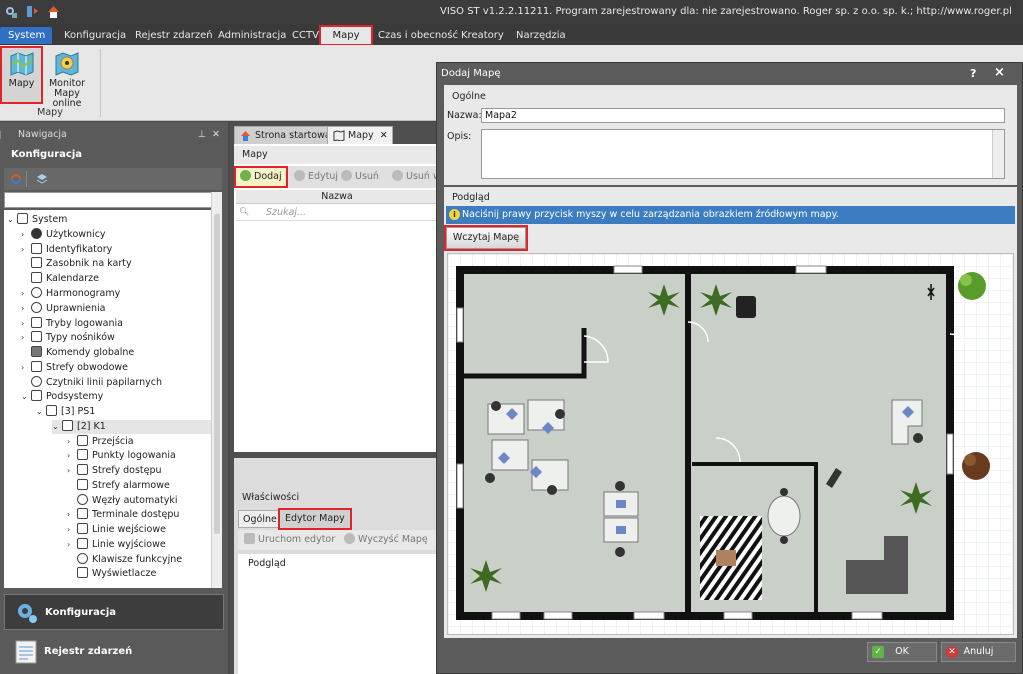 This screenshot has height=674, width=1023. What do you see at coordinates (471, 197) in the screenshot?
I see `preview-heading: Podgląd` at bounding box center [471, 197].